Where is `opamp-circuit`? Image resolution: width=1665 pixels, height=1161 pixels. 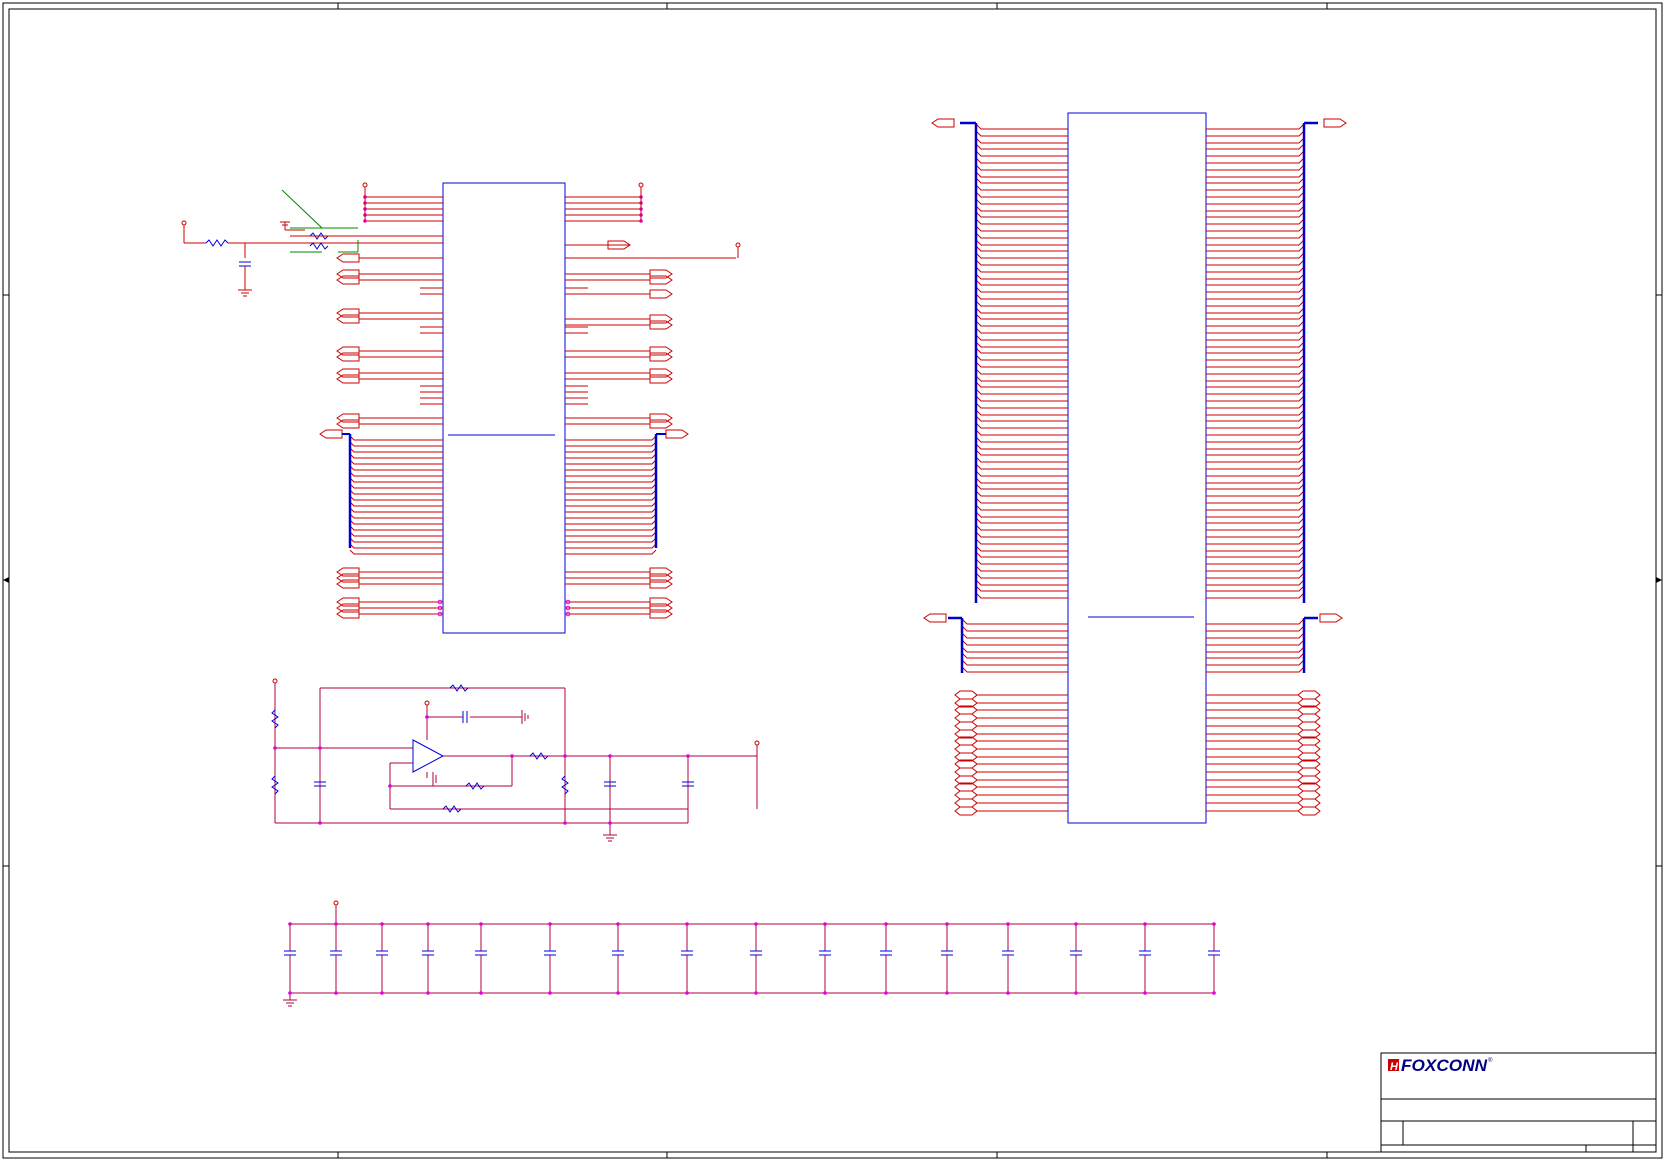 opamp-circuit is located at coordinates (516, 759).